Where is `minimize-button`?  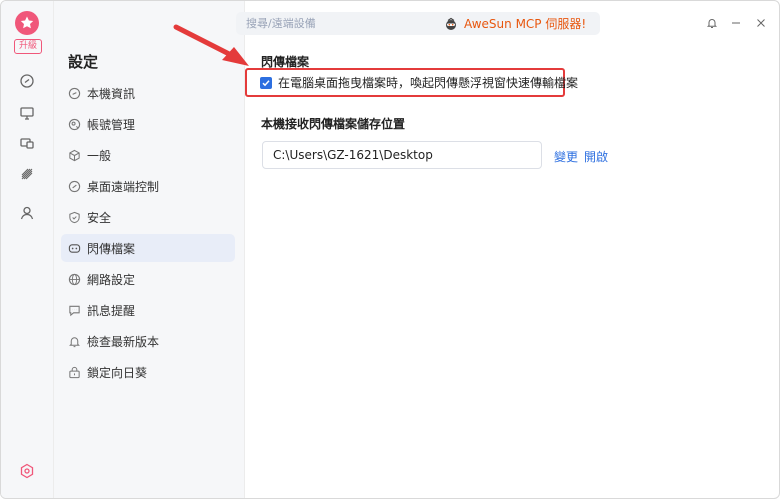 minimize-button is located at coordinates (736, 23).